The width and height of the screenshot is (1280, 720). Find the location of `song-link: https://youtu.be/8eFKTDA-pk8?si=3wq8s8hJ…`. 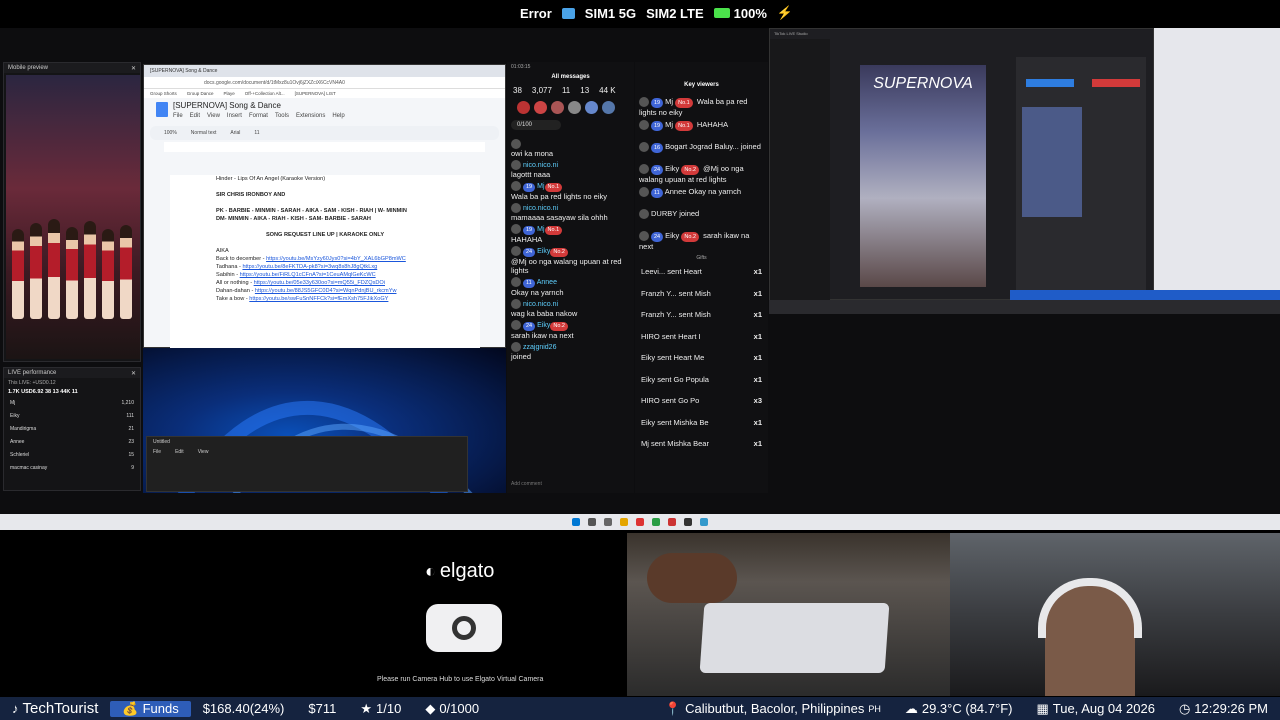

song-link: https://youtu.be/8eFKTDA-pk8?si=3wq8s8hJ… is located at coordinates (309, 267).